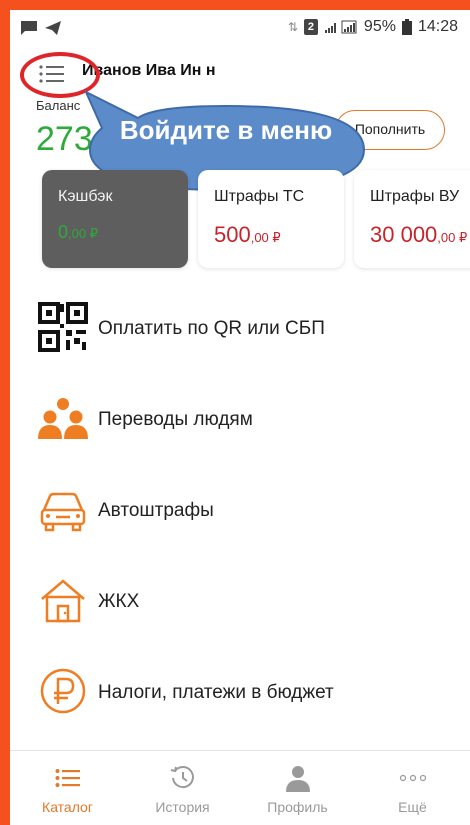 This screenshot has width=470, height=825. Describe the element at coordinates (297, 807) in the screenshot. I see `nav-label: Профиль` at that location.